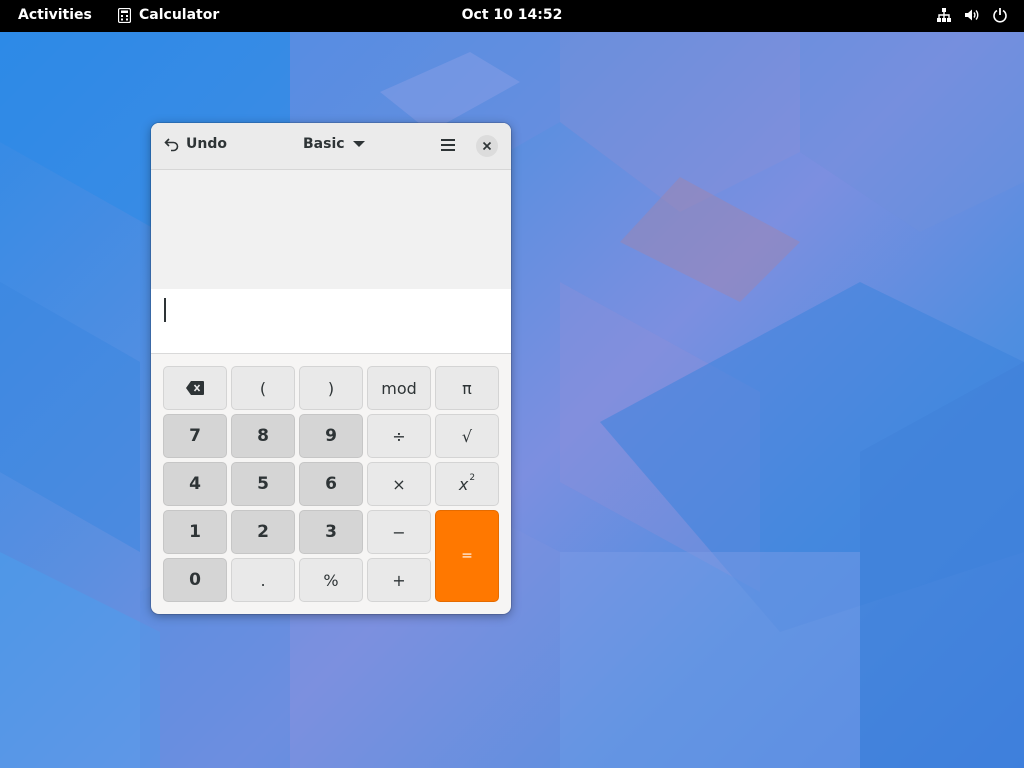  What do you see at coordinates (467, 556) in the screenshot?
I see `equals-button: =` at bounding box center [467, 556].